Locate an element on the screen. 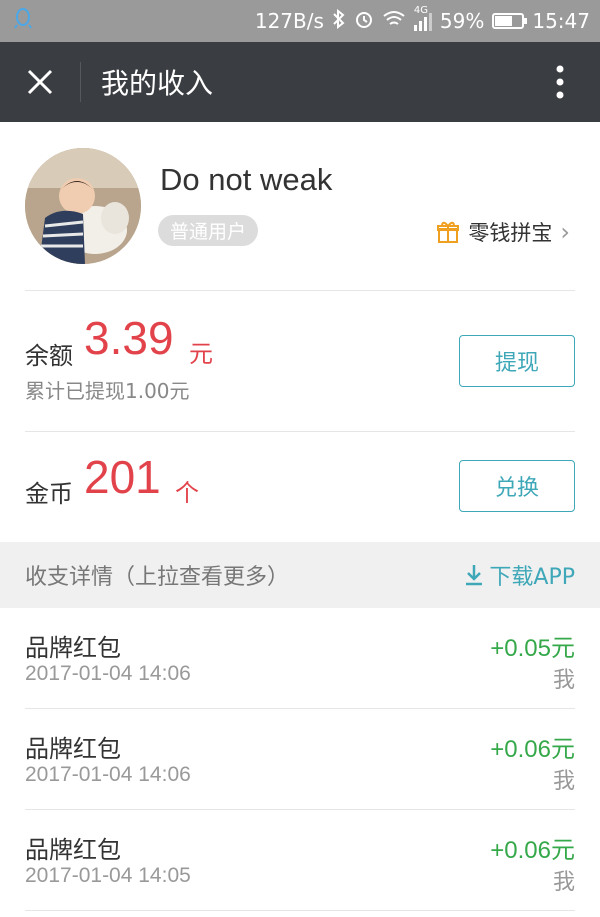 The height and width of the screenshot is (917, 600). chevron-right-icon: › is located at coordinates (565, 232).